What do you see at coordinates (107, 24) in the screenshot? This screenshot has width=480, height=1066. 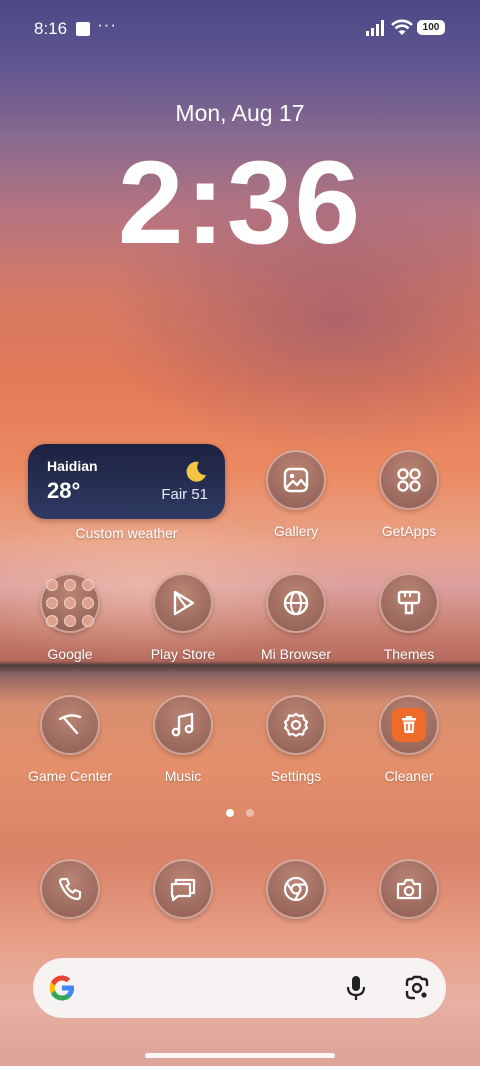 I see `more-notifications-icon: ···` at bounding box center [107, 24].